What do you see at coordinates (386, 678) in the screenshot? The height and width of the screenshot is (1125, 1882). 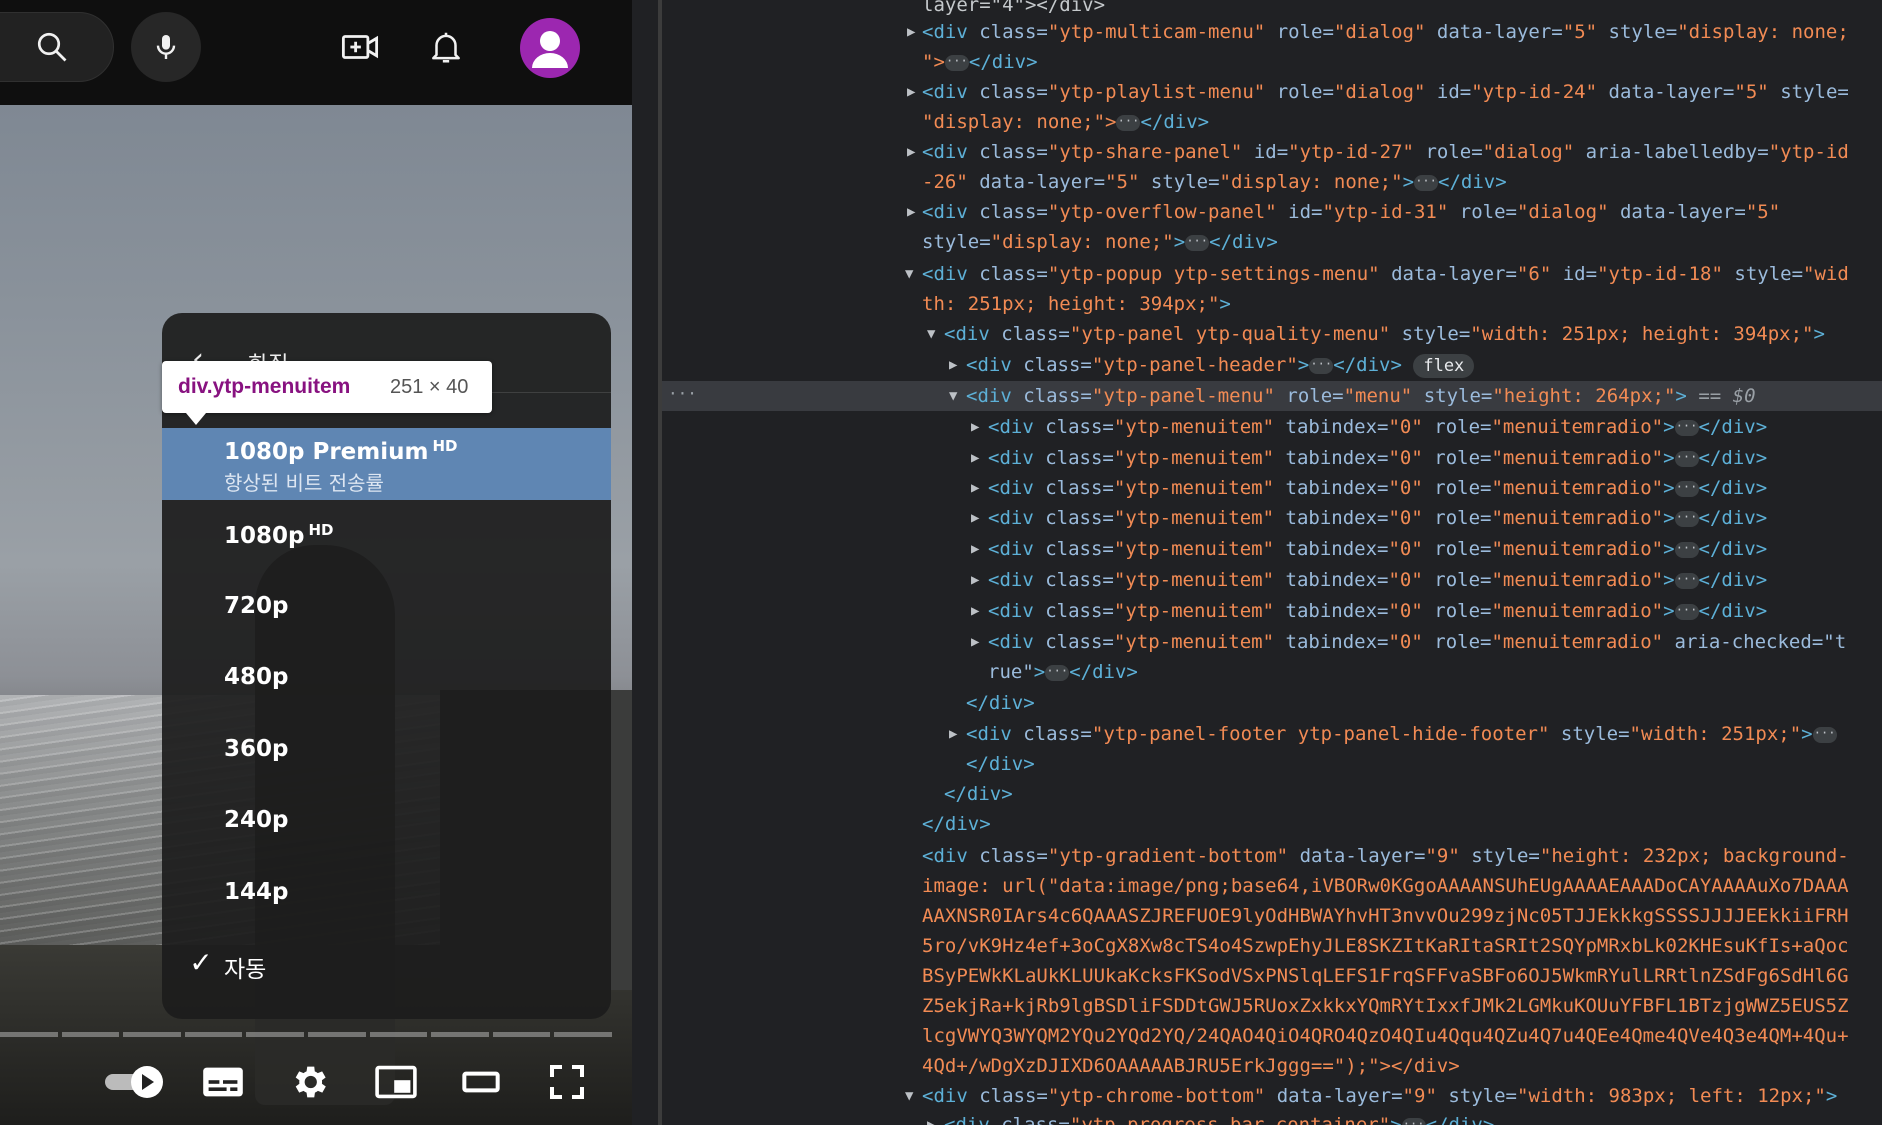 I see `quality-option-480p: 480p` at bounding box center [386, 678].